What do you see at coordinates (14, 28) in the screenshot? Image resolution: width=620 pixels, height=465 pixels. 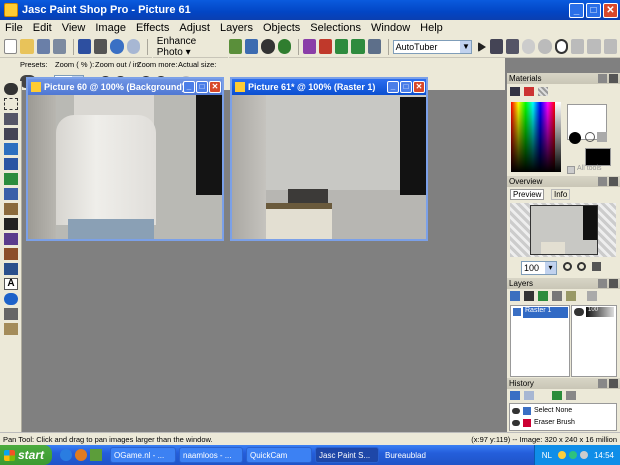 I see `menu-file: File` at bounding box center [14, 28].